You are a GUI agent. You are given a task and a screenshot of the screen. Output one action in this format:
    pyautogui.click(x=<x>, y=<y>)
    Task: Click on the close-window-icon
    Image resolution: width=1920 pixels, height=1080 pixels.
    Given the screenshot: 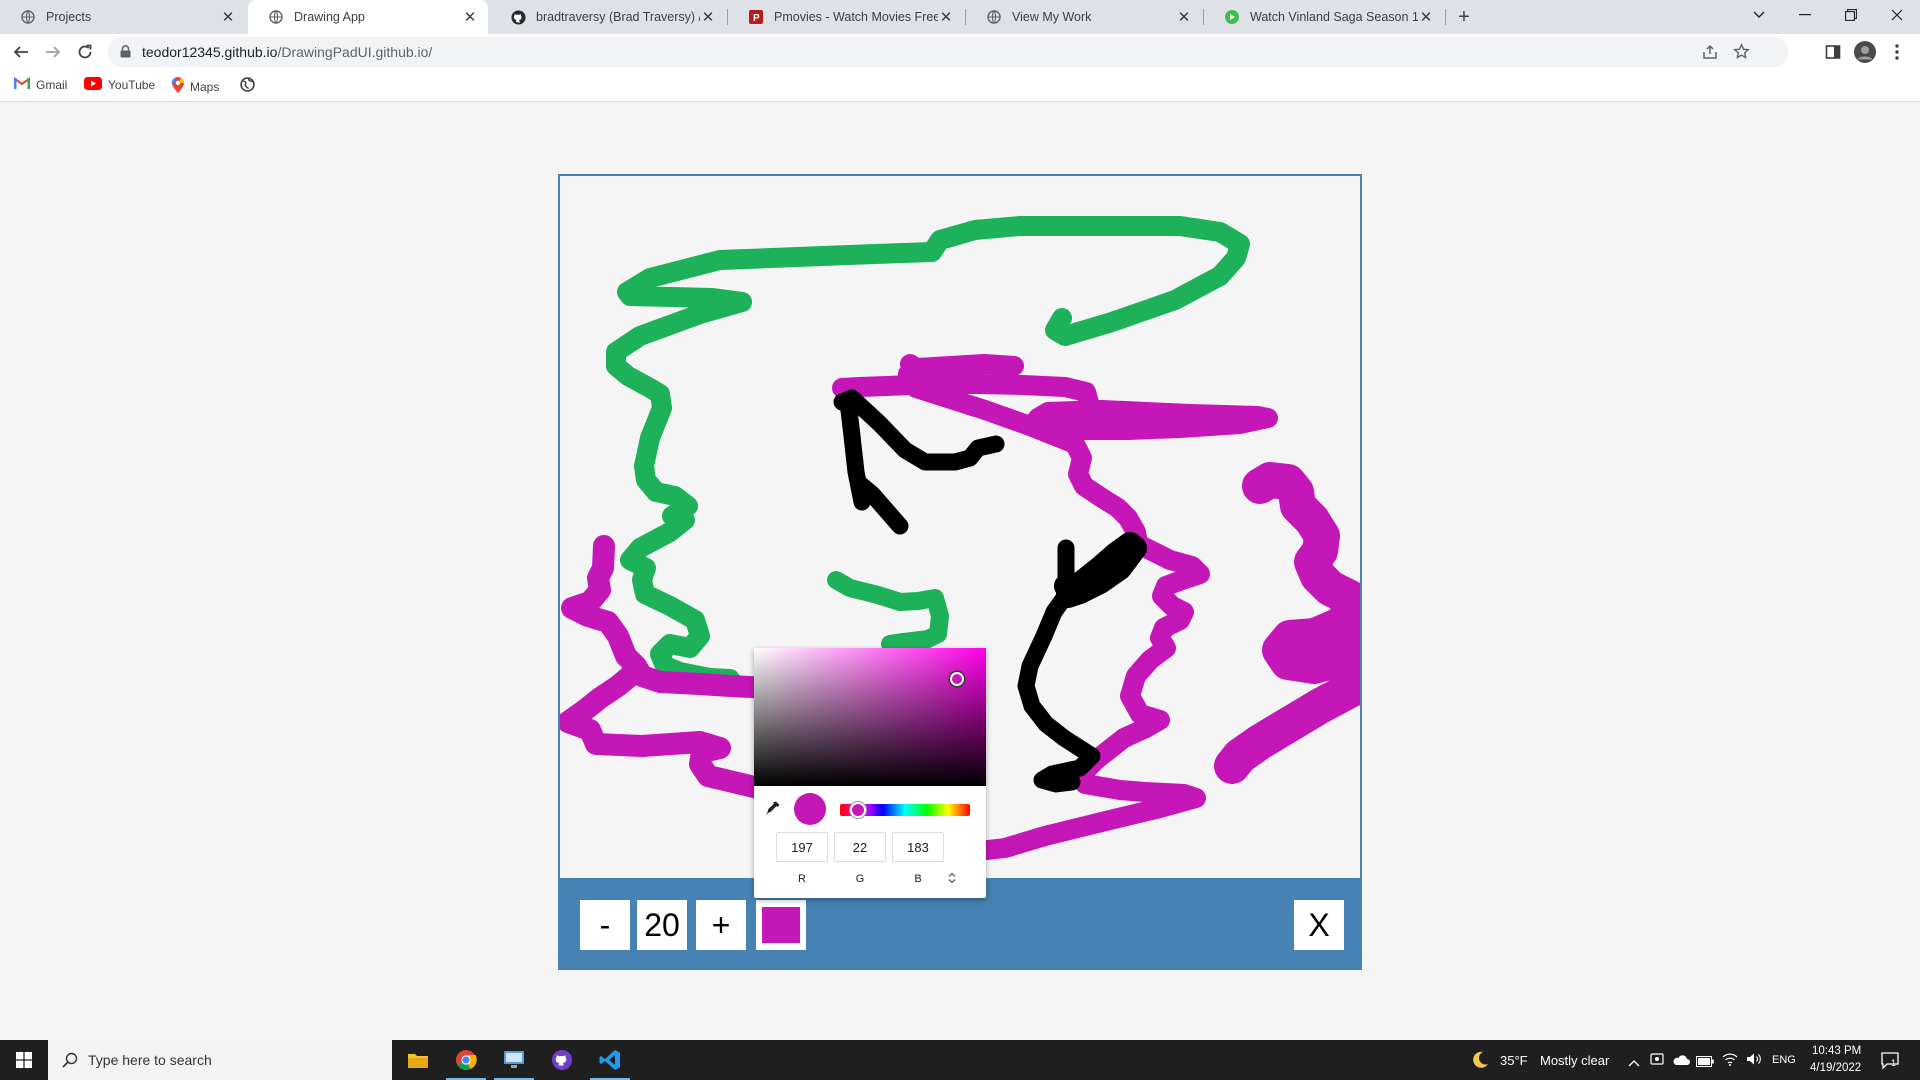 What is the action you would take?
    pyautogui.click(x=1897, y=15)
    